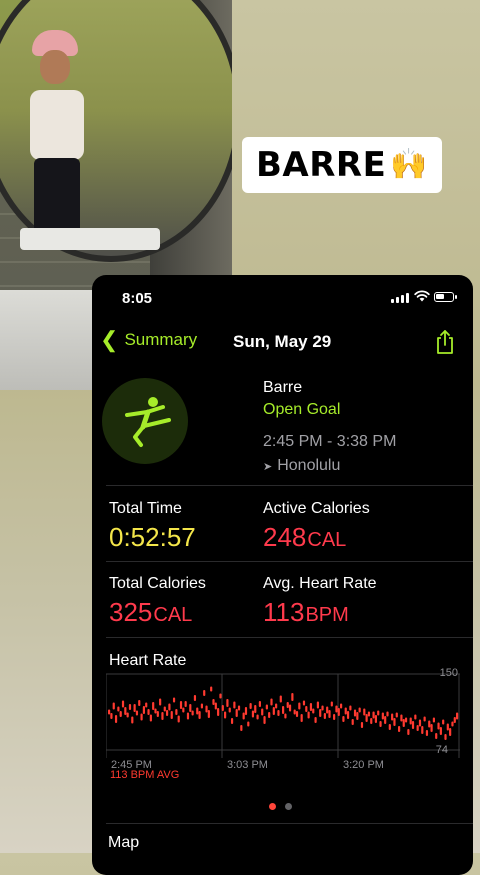 This screenshot has width=480, height=875. I want to click on stat-label: Avg. Heart Rate, so click(320, 583).